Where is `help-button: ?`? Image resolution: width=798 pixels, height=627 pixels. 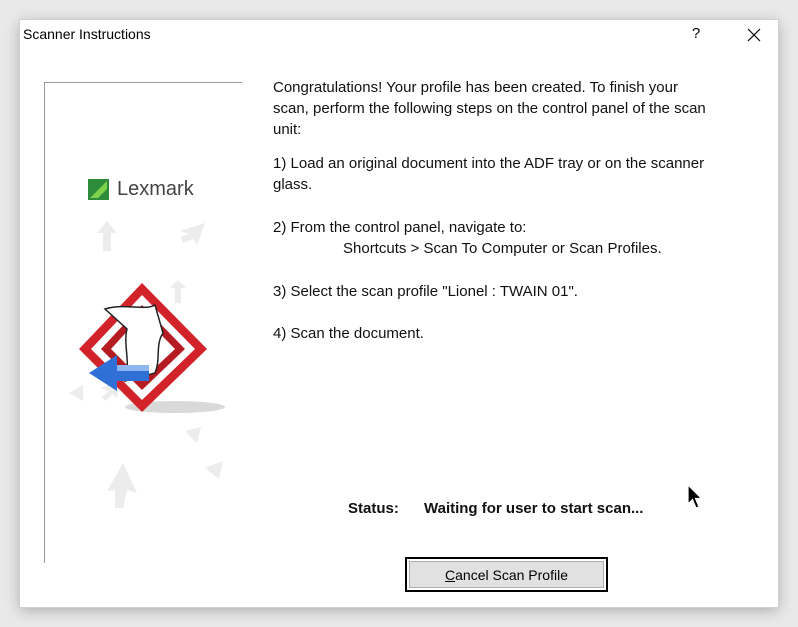 help-button: ? is located at coordinates (696, 35).